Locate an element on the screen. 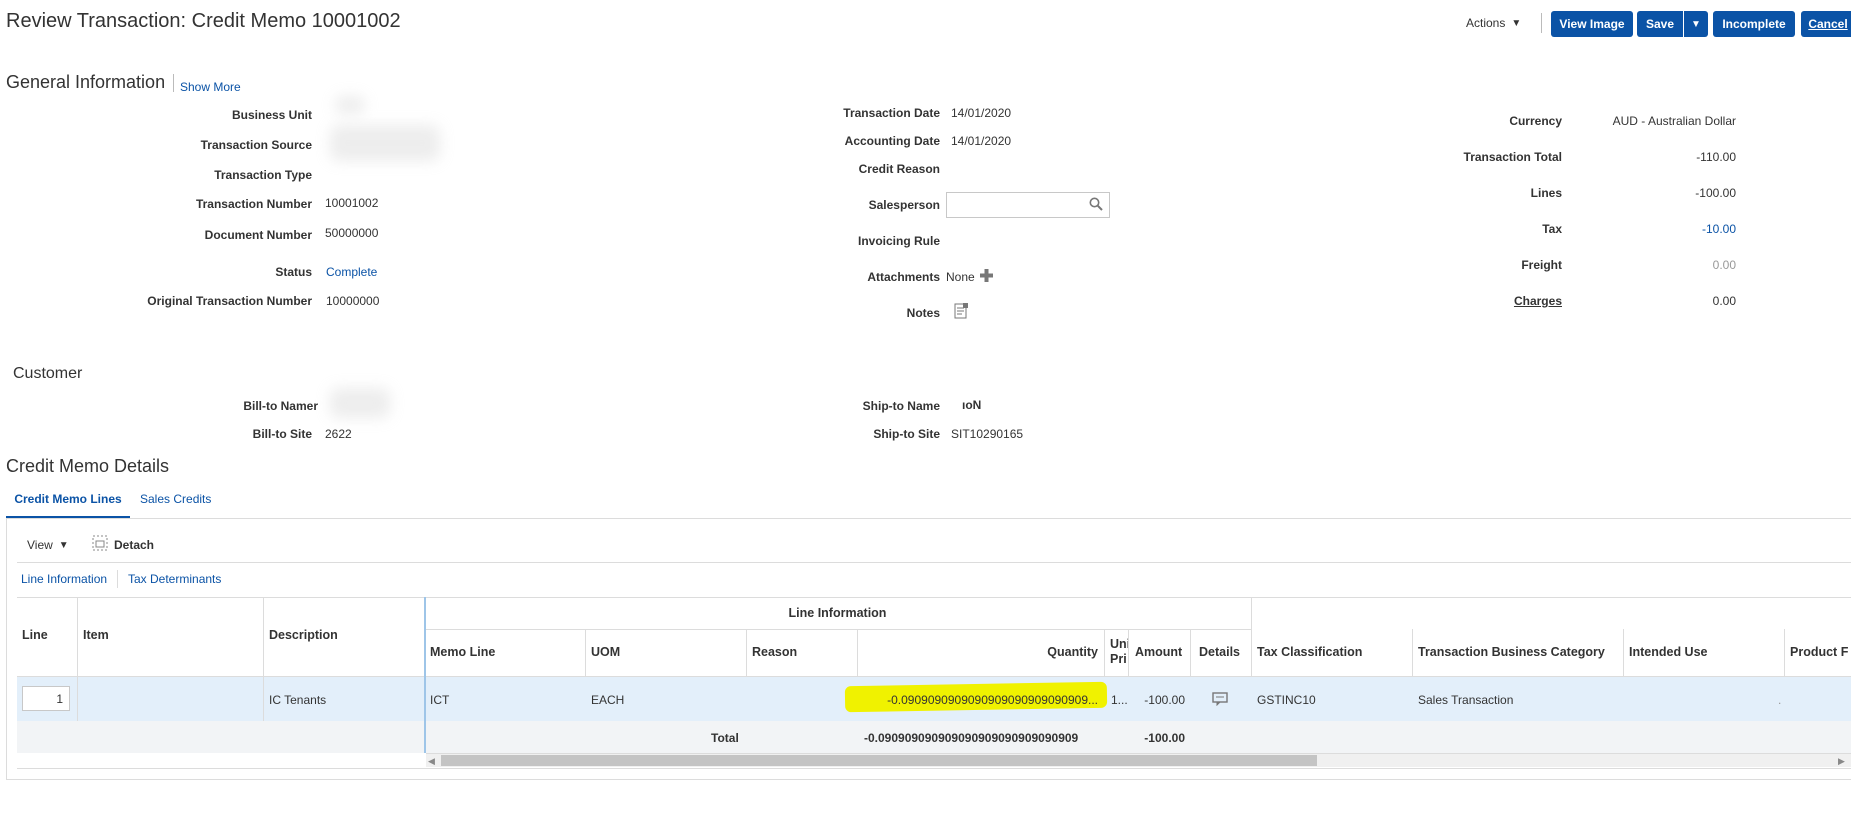 The height and width of the screenshot is (837, 1851). subtab-tax-determinants: Tax Determinants is located at coordinates (174, 579).